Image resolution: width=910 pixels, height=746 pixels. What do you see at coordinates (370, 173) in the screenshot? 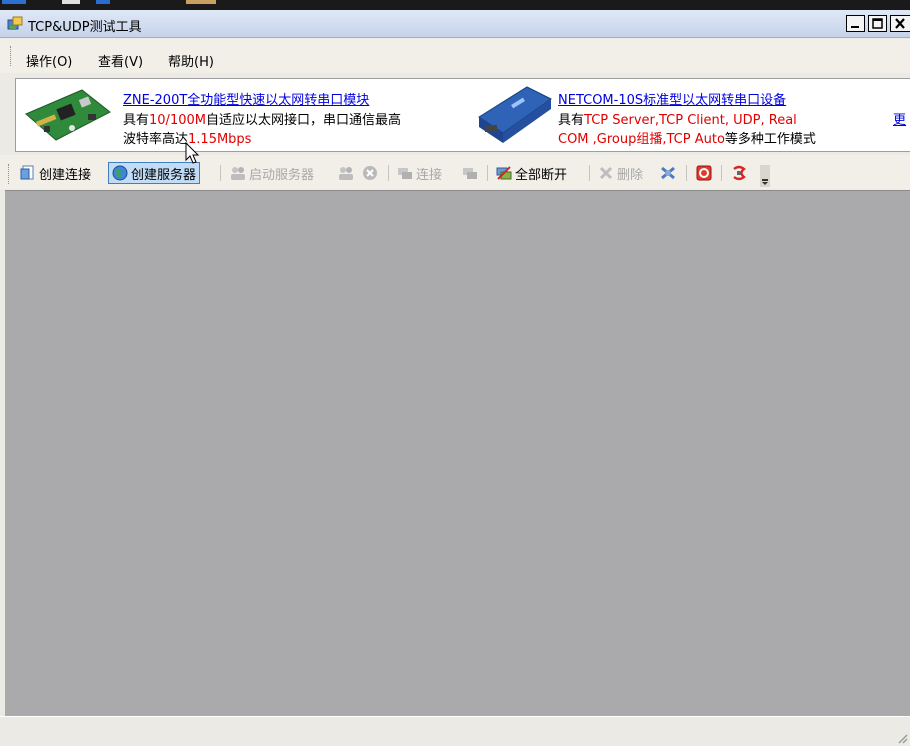
I see `cancel-circle-icon` at bounding box center [370, 173].